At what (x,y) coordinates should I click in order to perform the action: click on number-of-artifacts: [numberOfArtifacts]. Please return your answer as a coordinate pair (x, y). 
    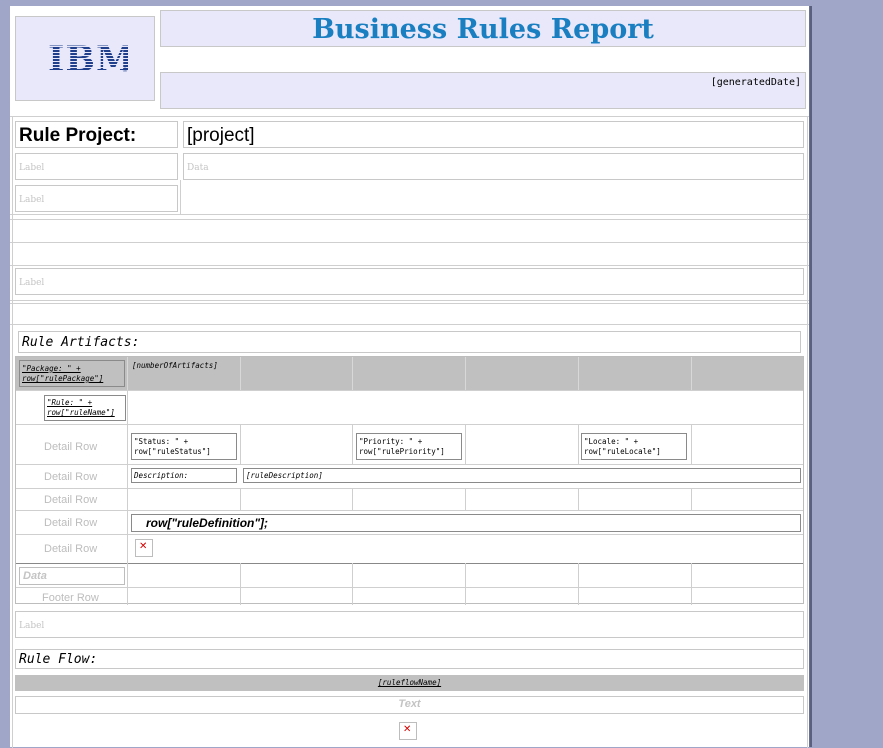
    Looking at the image, I should click on (175, 365).